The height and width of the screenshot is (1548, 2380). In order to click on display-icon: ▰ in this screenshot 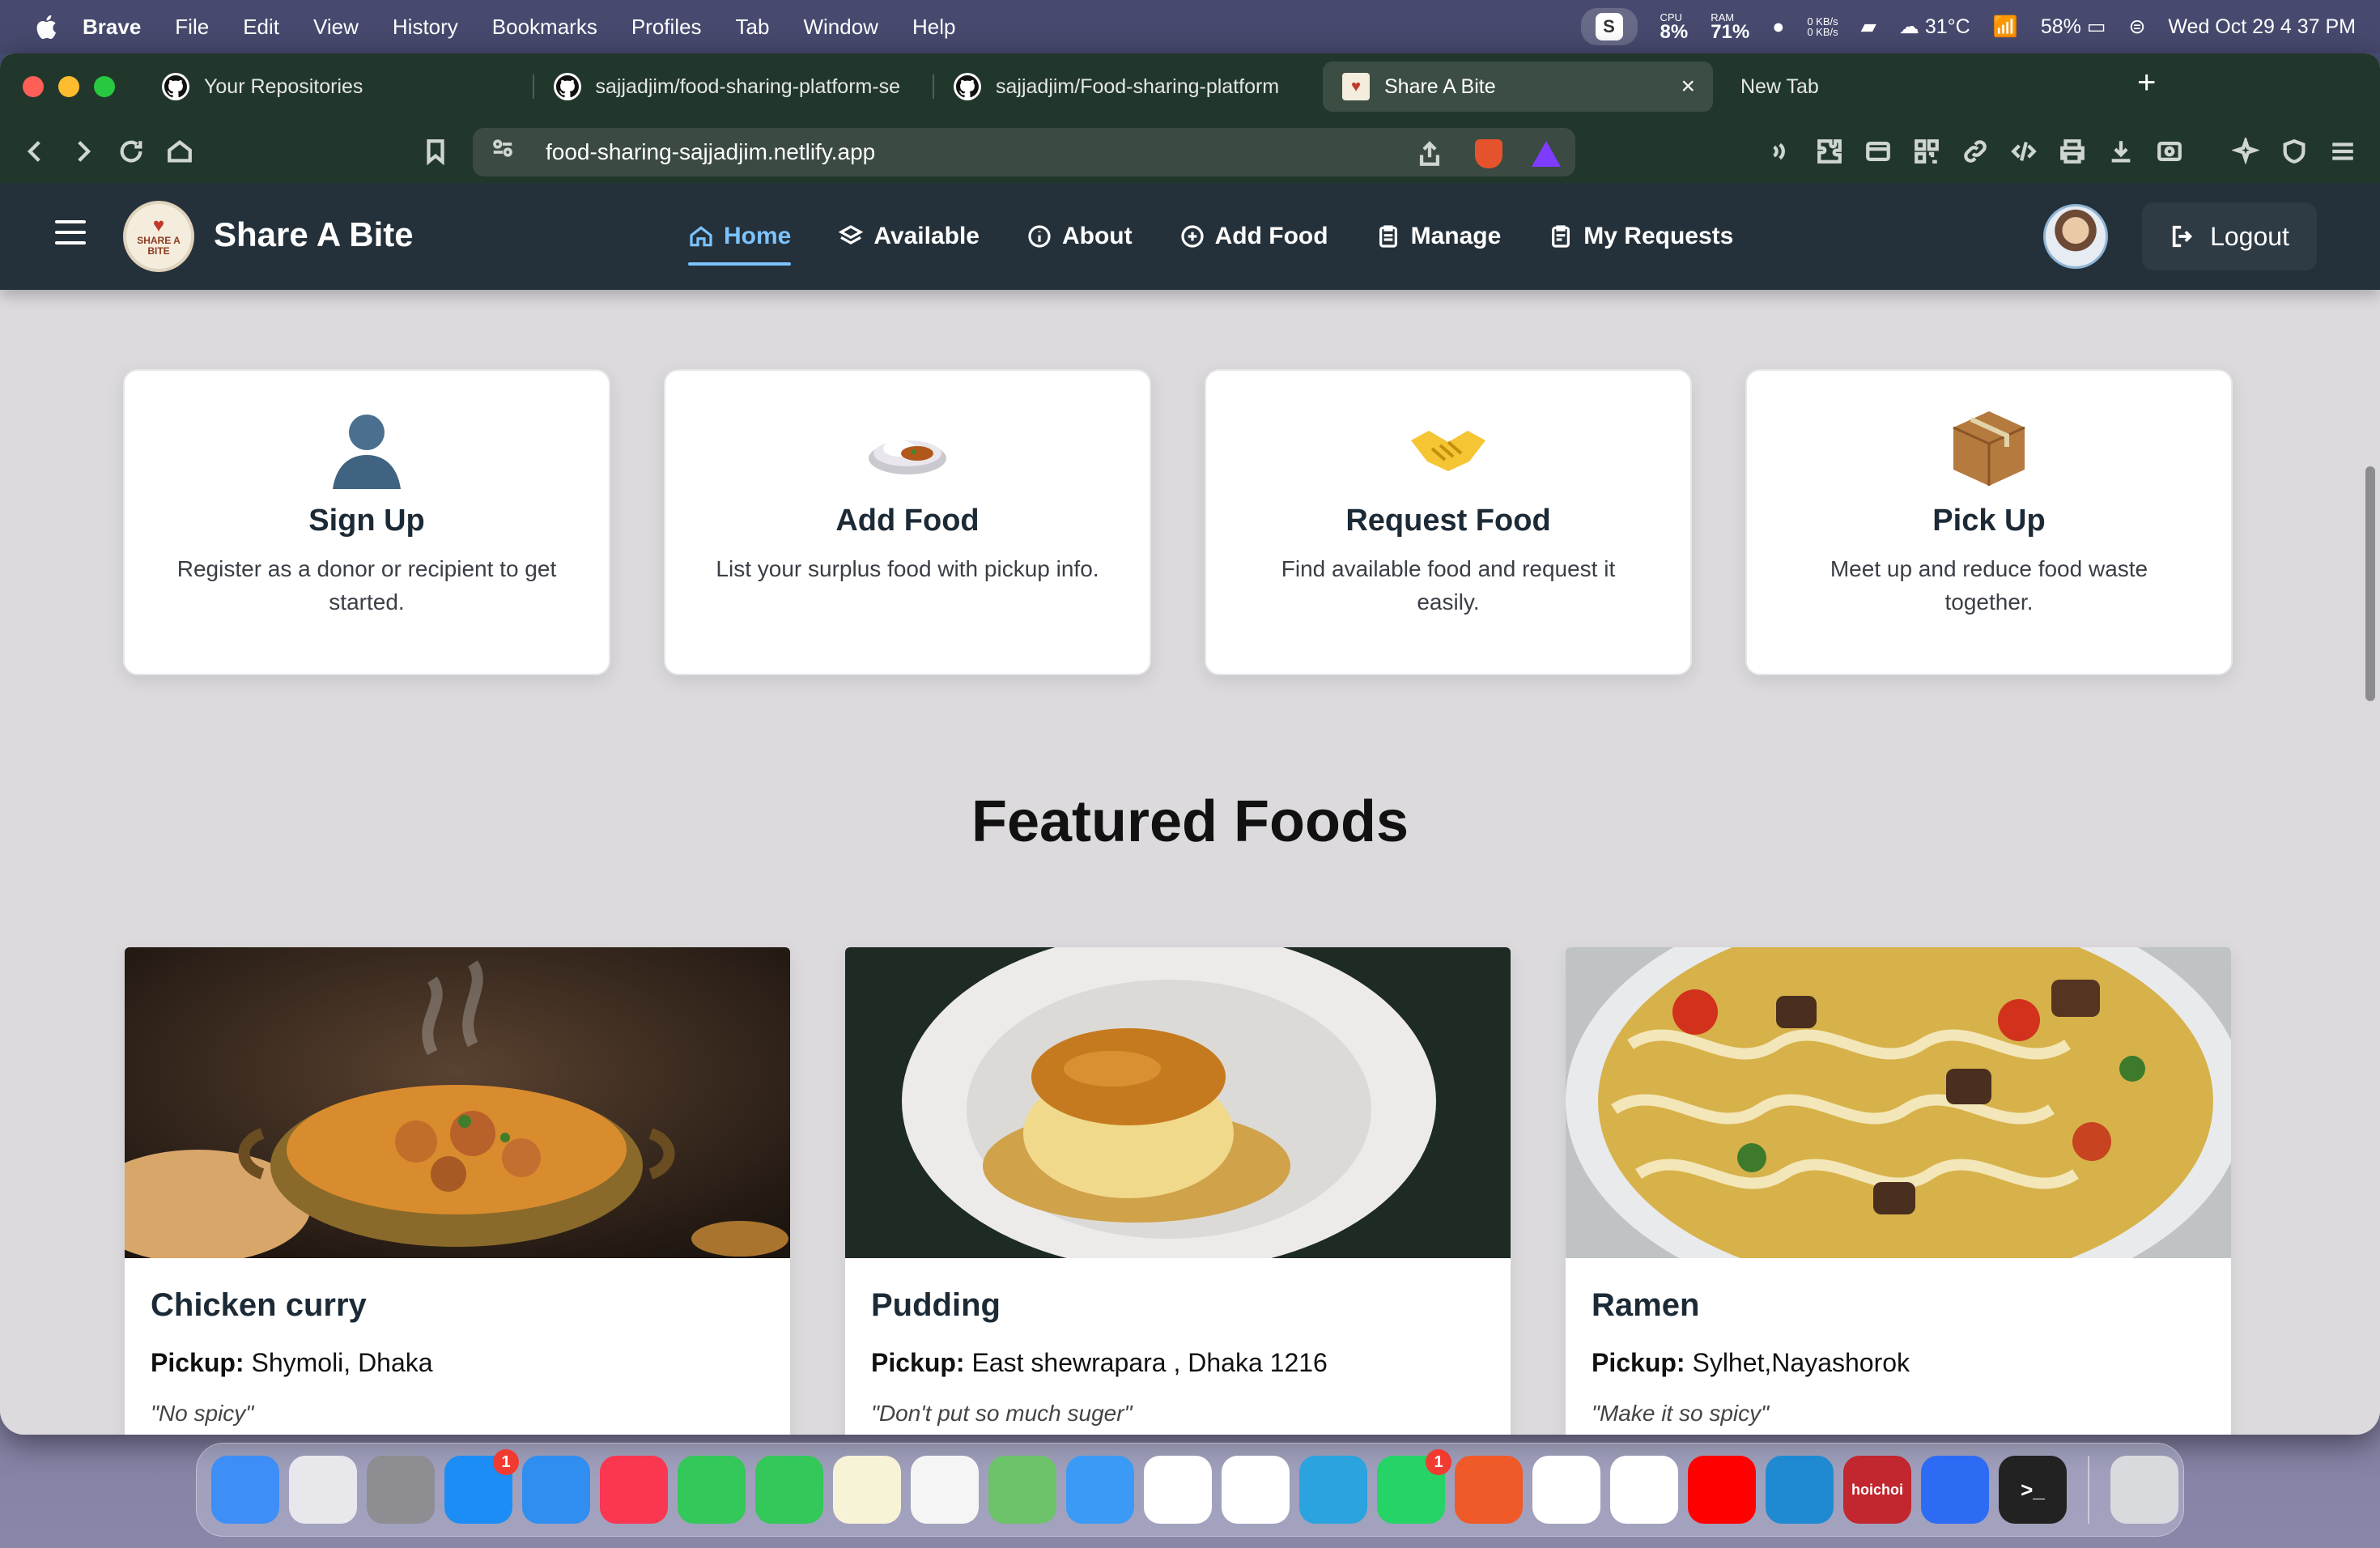, I will do `click(1869, 27)`.